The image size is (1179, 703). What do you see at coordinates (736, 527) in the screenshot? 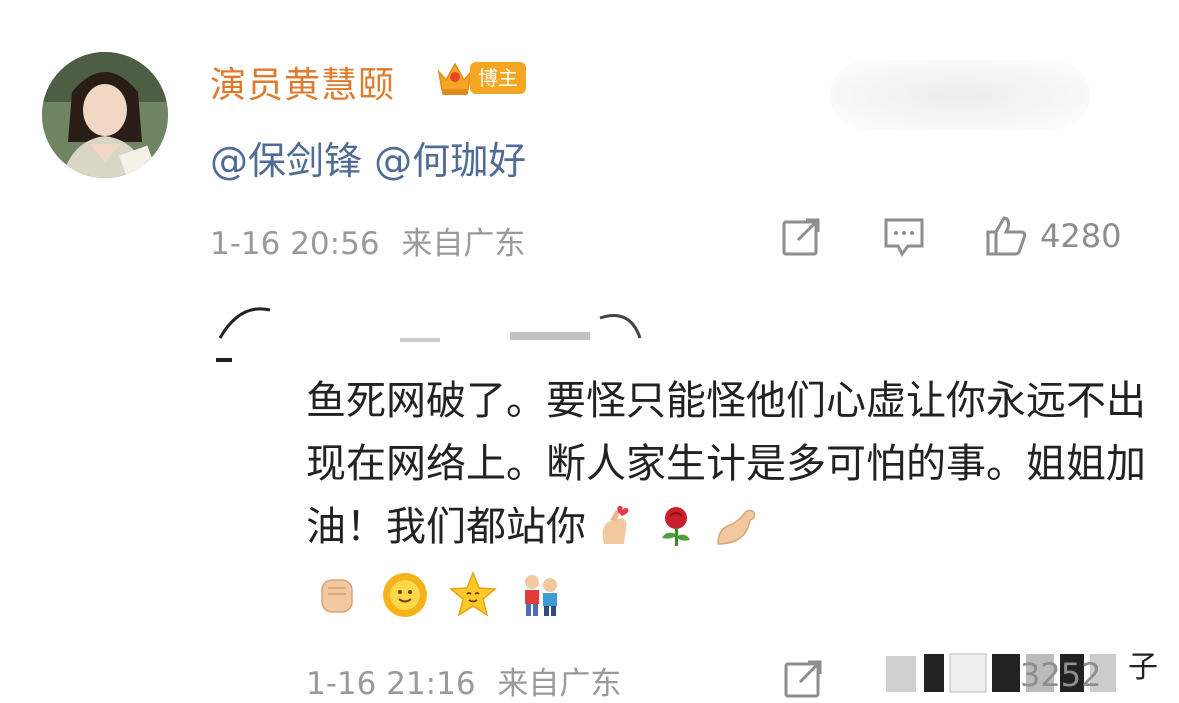
I see `flexed-biceps-emoji` at bounding box center [736, 527].